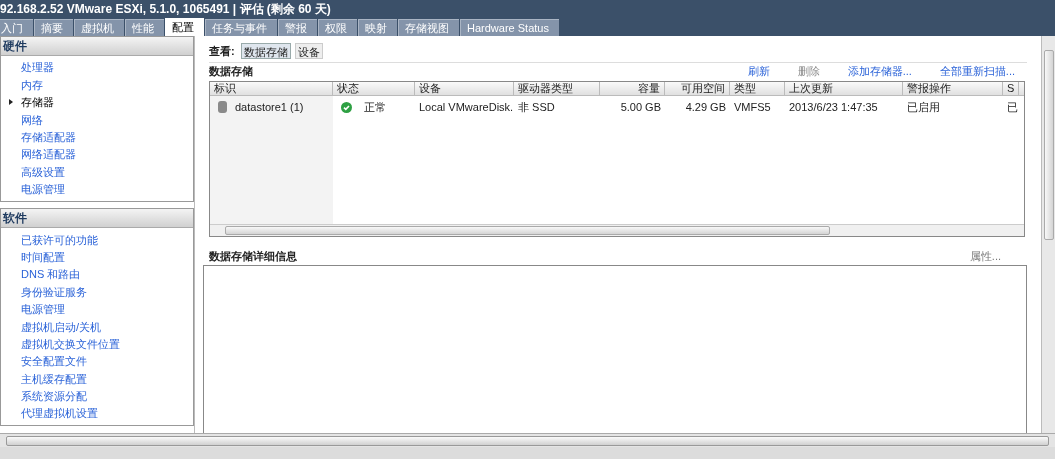 The width and height of the screenshot is (1055, 459). What do you see at coordinates (48, 137) in the screenshot?
I see `sidebar-item: 存储适配器` at bounding box center [48, 137].